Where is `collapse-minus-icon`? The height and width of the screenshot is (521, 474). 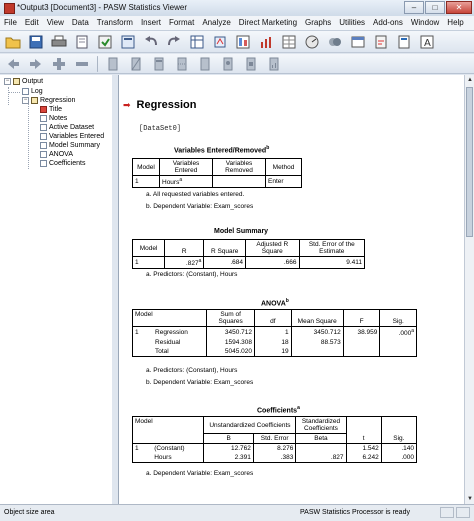
collapse-minus-icon is located at coordinates (82, 64).